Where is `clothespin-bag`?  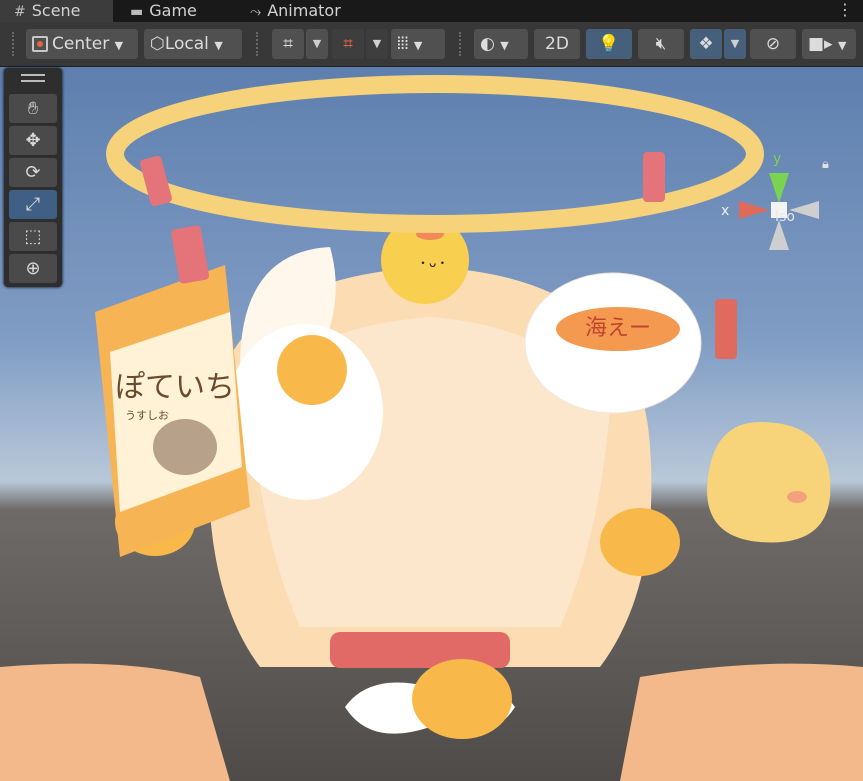 clothespin-bag is located at coordinates (190, 254).